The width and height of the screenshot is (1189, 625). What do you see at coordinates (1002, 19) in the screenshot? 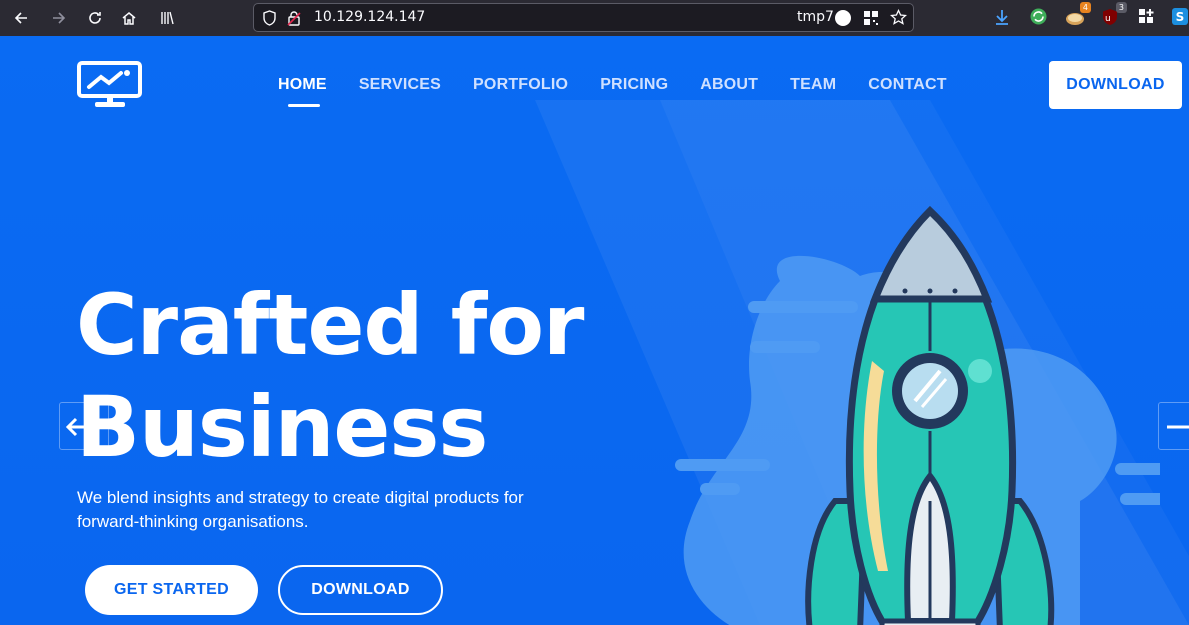
I see `download-icon` at bounding box center [1002, 19].